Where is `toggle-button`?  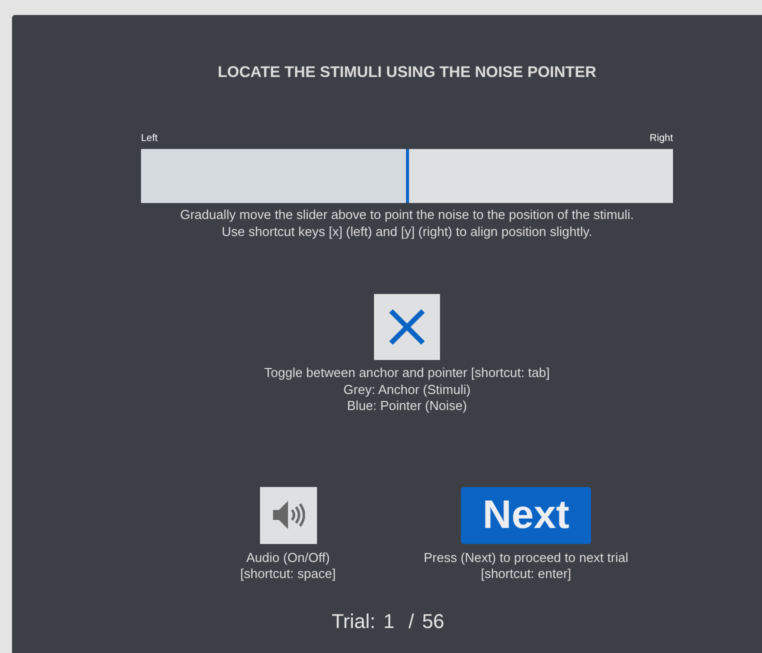
toggle-button is located at coordinates (407, 327).